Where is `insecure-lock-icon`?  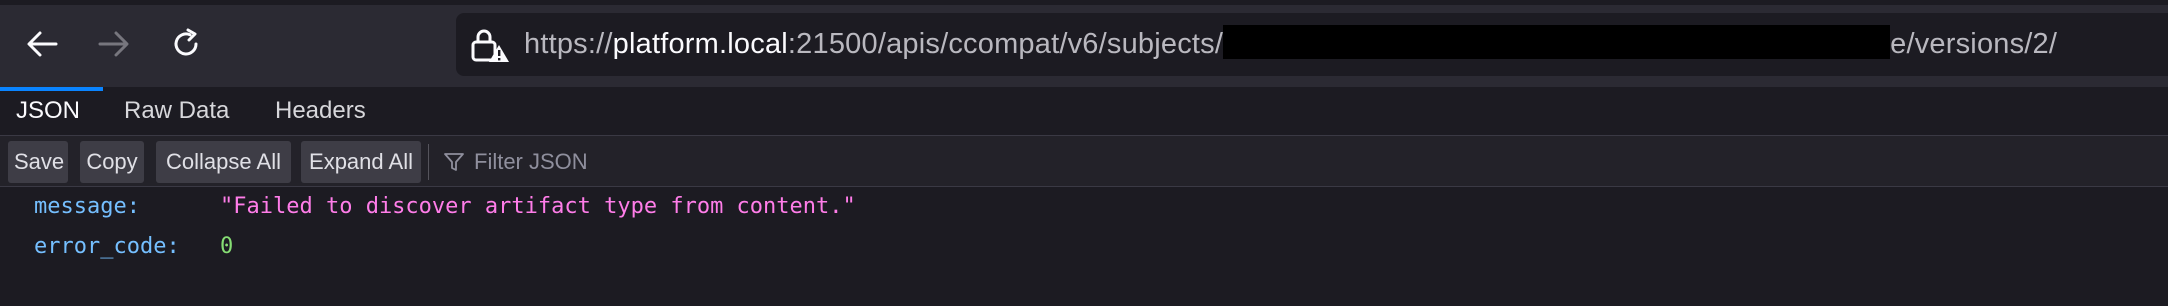 insecure-lock-icon is located at coordinates (490, 45).